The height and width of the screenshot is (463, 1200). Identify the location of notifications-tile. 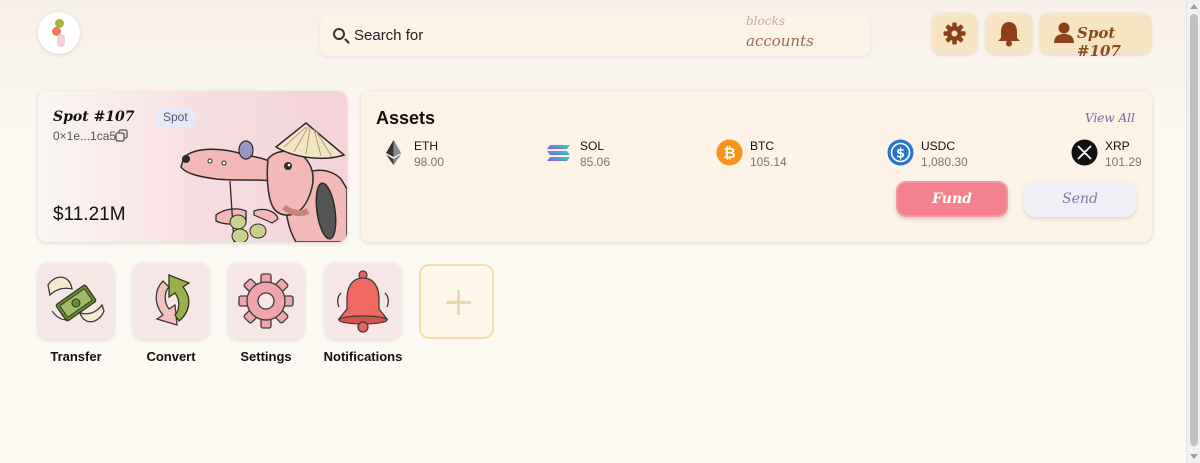
(363, 301).